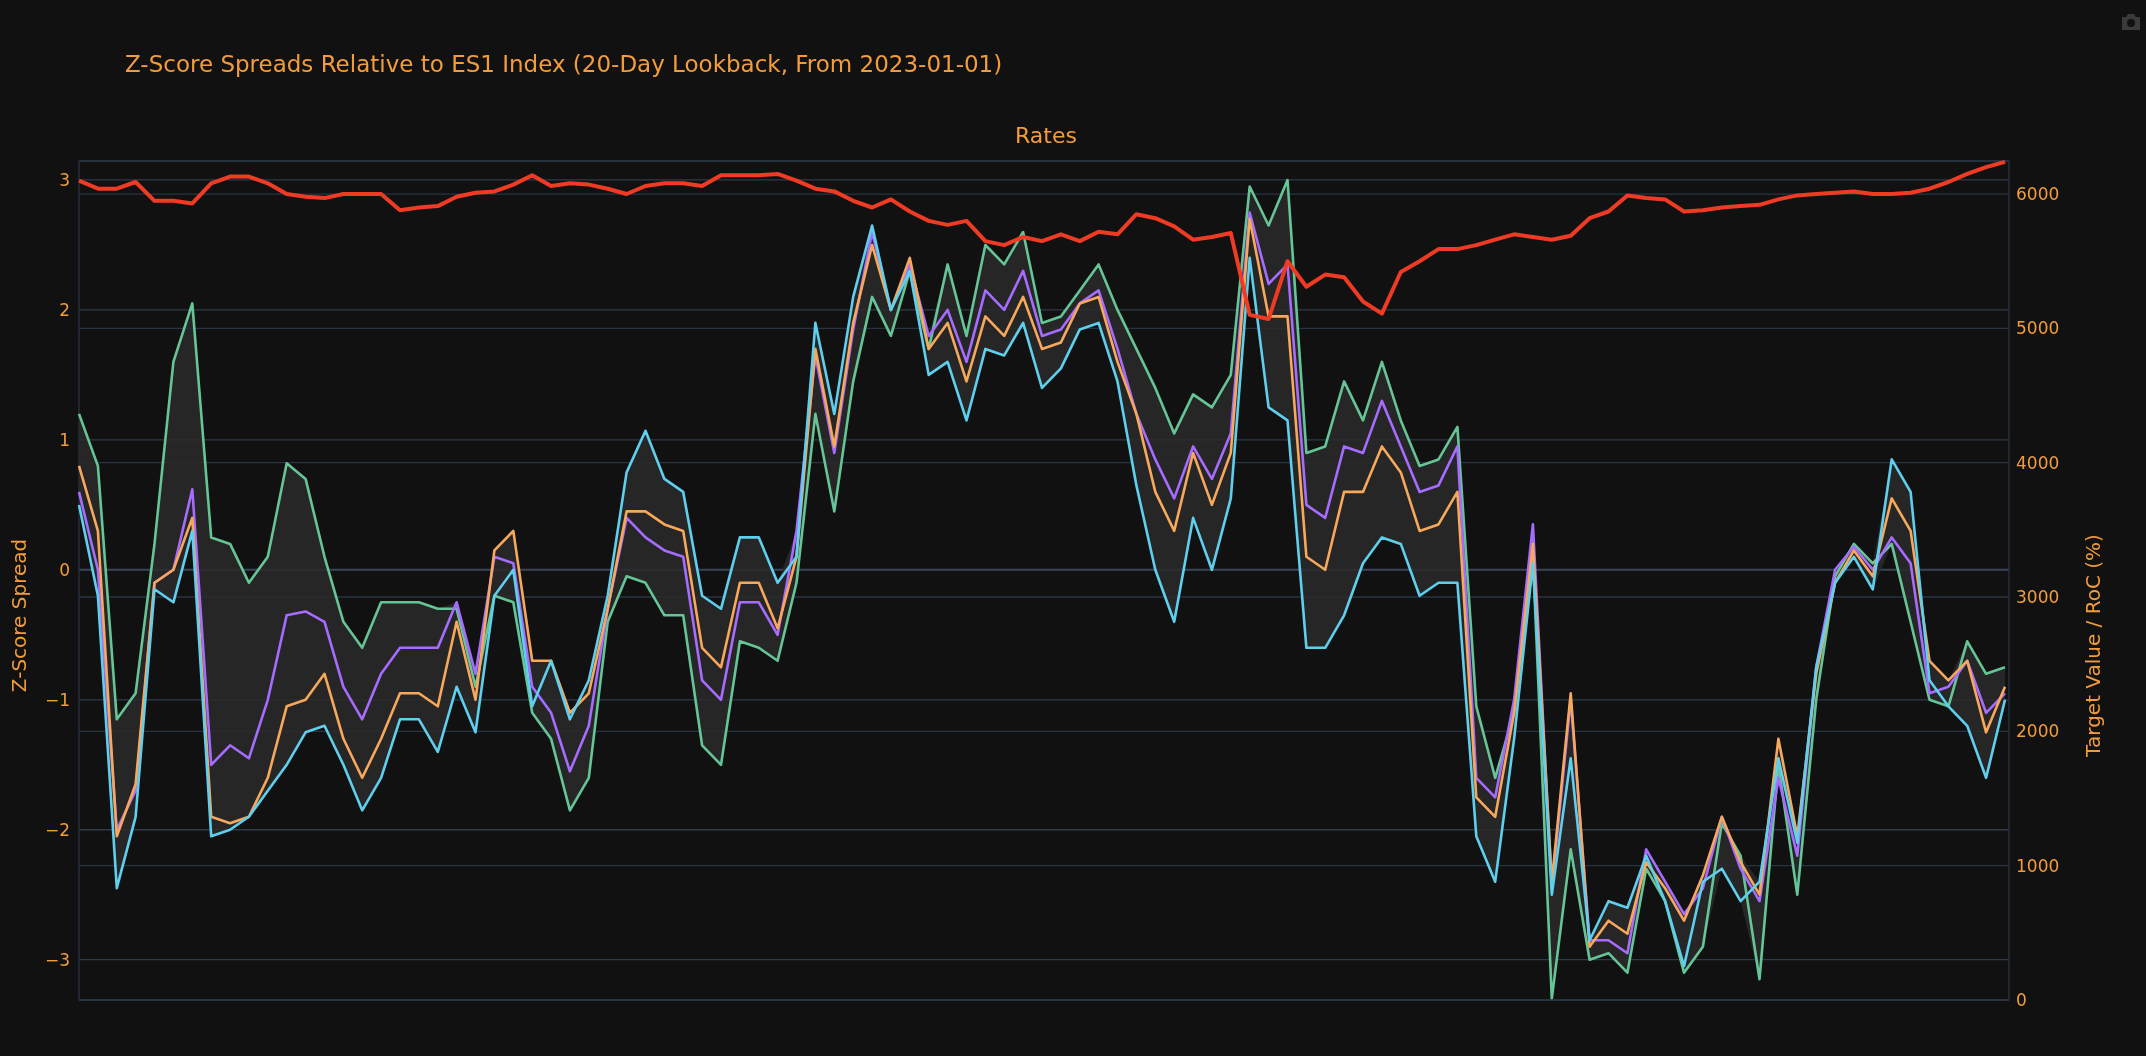 This screenshot has width=2146, height=1056. I want to click on axis-tick-label: −2, so click(57, 829).